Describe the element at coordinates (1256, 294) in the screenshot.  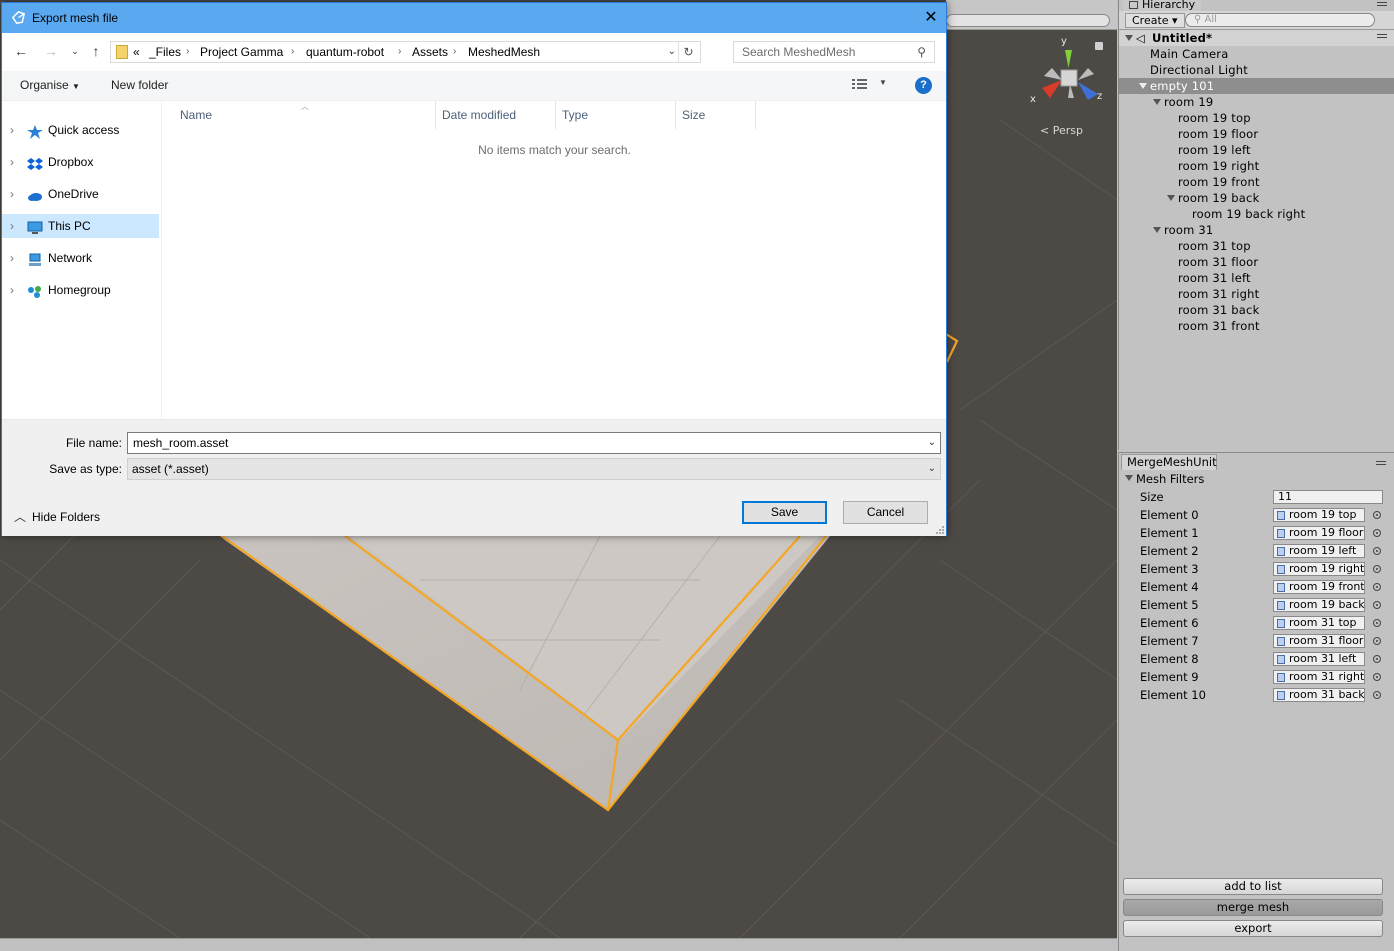
I see `hierarchy-item: room 31 right` at that location.